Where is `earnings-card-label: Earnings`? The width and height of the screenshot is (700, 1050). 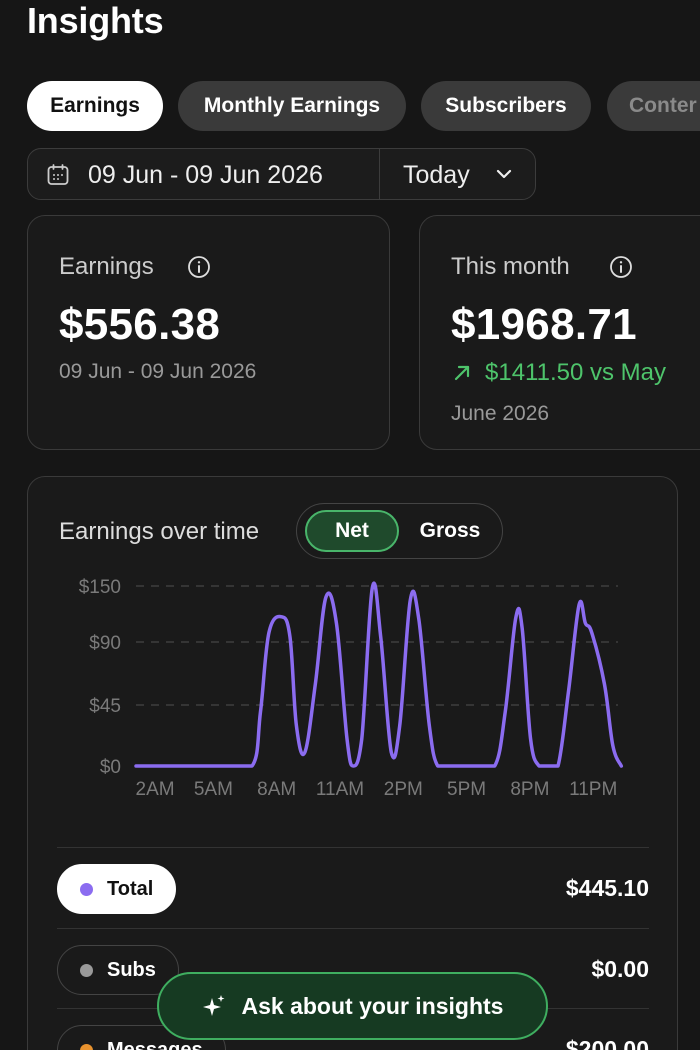 earnings-card-label: Earnings is located at coordinates (106, 266).